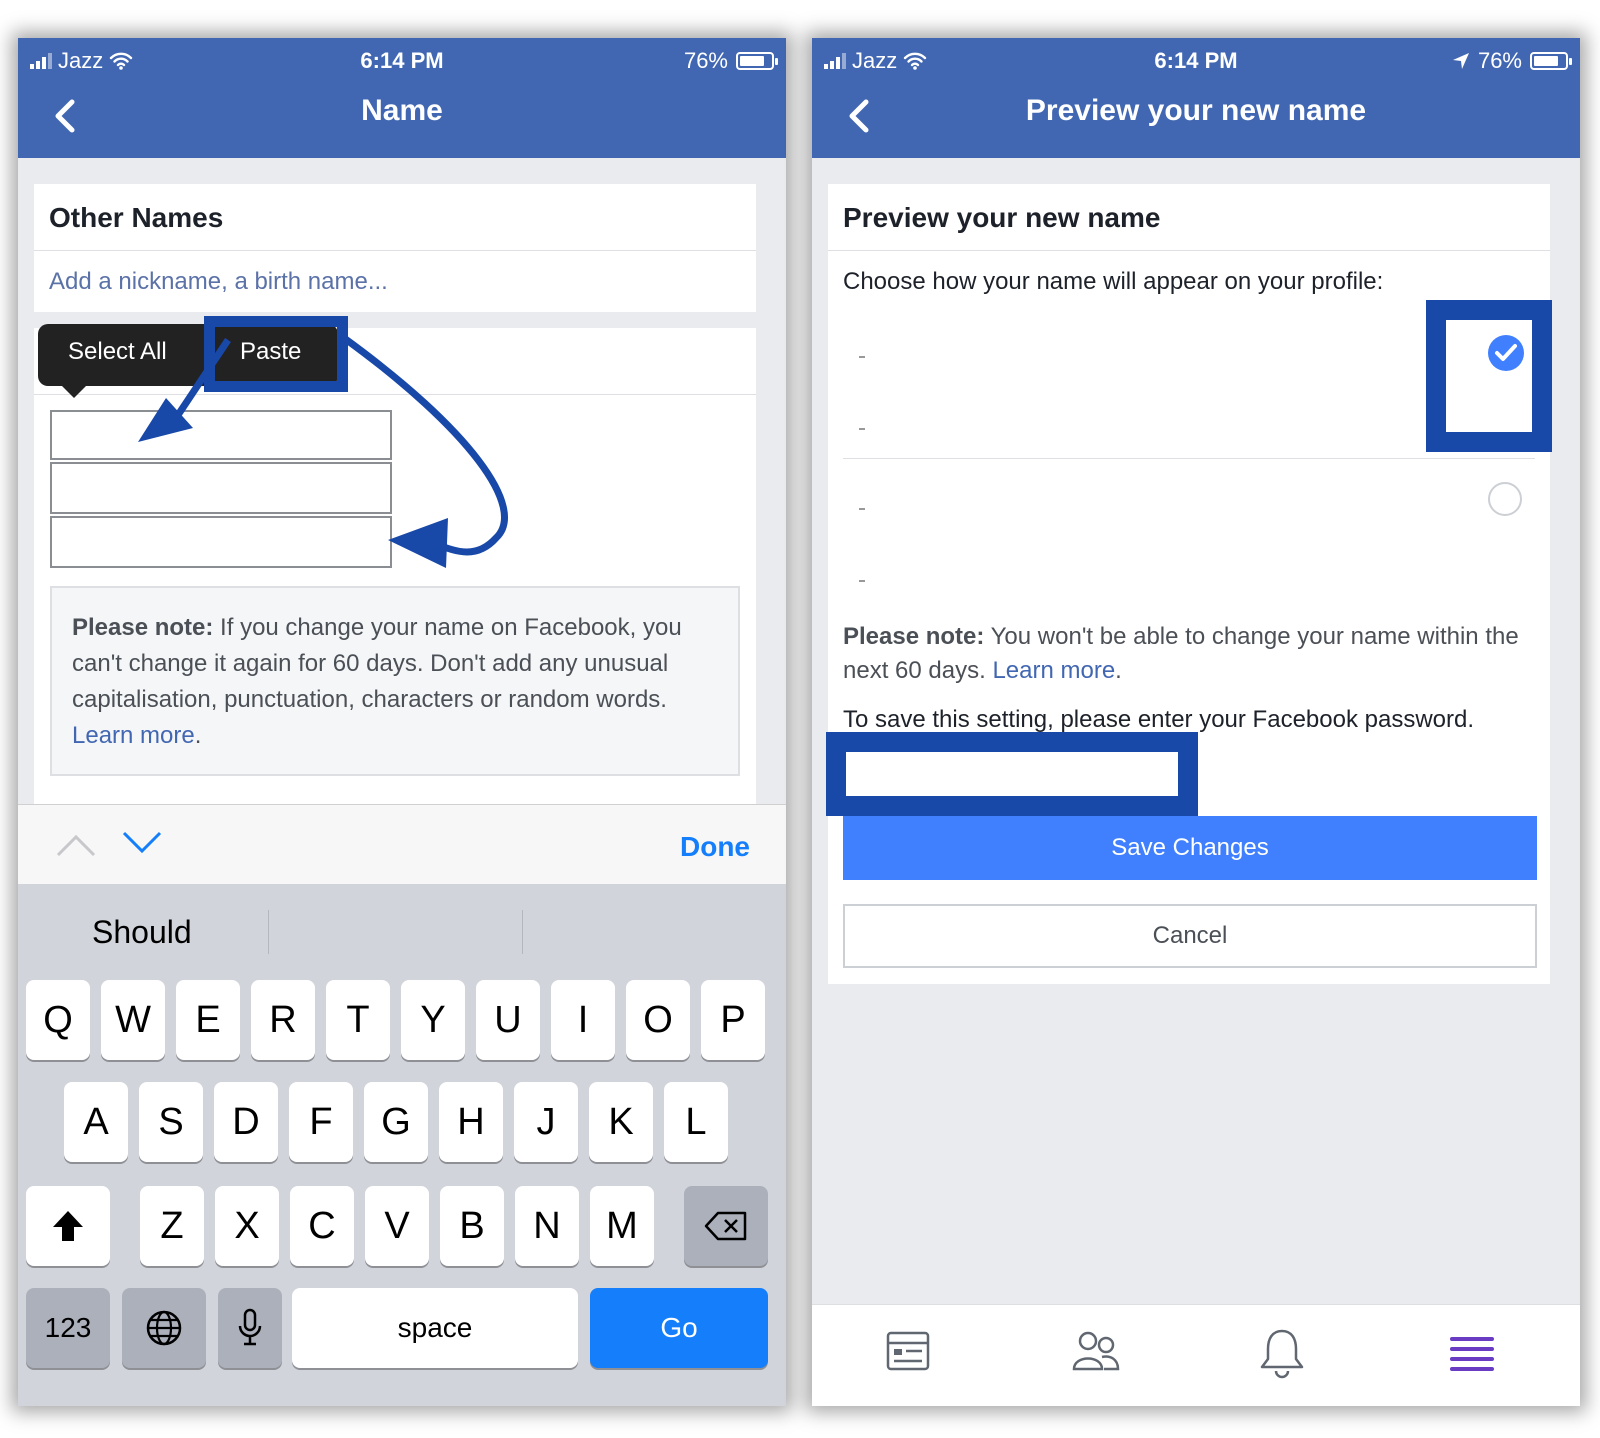 Image resolution: width=1600 pixels, height=1438 pixels. What do you see at coordinates (1460, 61) in the screenshot?
I see `location-arrow-icon` at bounding box center [1460, 61].